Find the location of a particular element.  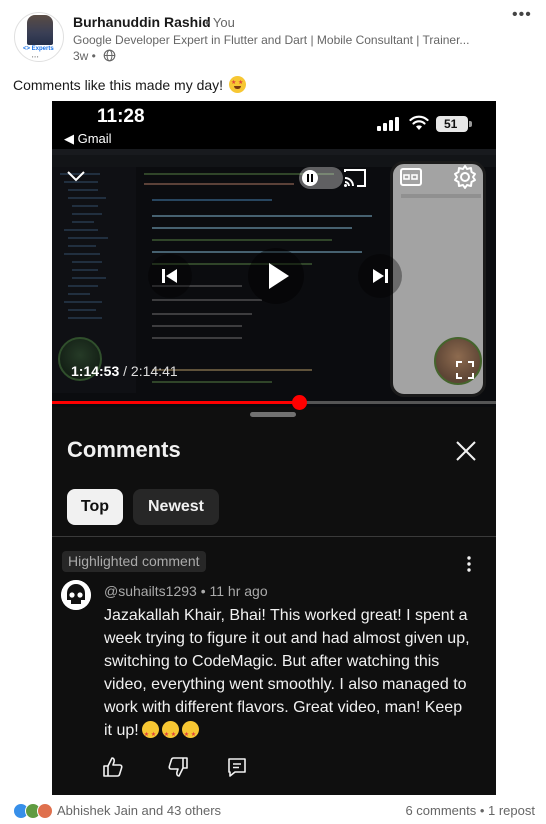

comments-title: Comments is located at coordinates (124, 449).